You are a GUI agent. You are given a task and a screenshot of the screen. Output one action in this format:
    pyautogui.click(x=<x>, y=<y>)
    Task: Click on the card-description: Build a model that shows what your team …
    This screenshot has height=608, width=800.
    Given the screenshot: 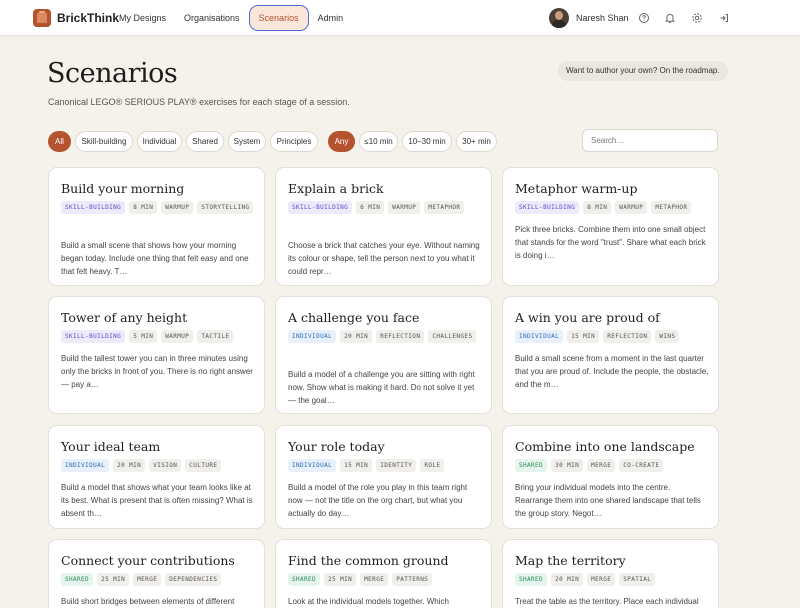 What is the action you would take?
    pyautogui.click(x=157, y=500)
    